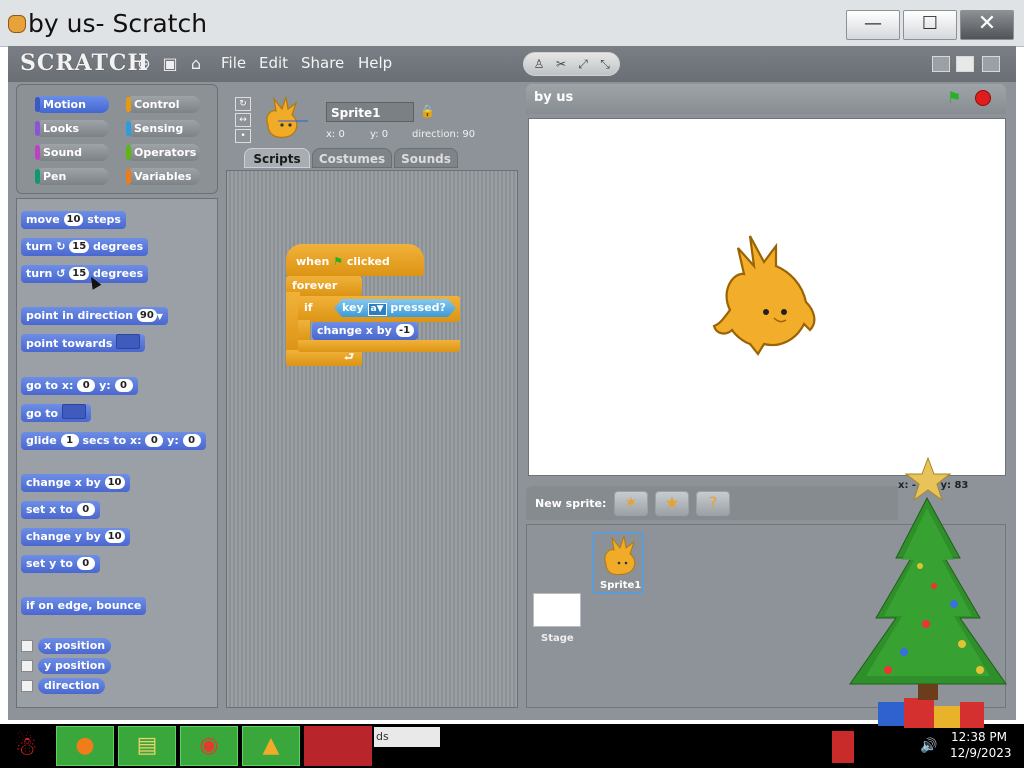 This screenshot has width=1024, height=768. Describe the element at coordinates (426, 158) in the screenshot. I see `tab-sounds: Sounds` at that location.